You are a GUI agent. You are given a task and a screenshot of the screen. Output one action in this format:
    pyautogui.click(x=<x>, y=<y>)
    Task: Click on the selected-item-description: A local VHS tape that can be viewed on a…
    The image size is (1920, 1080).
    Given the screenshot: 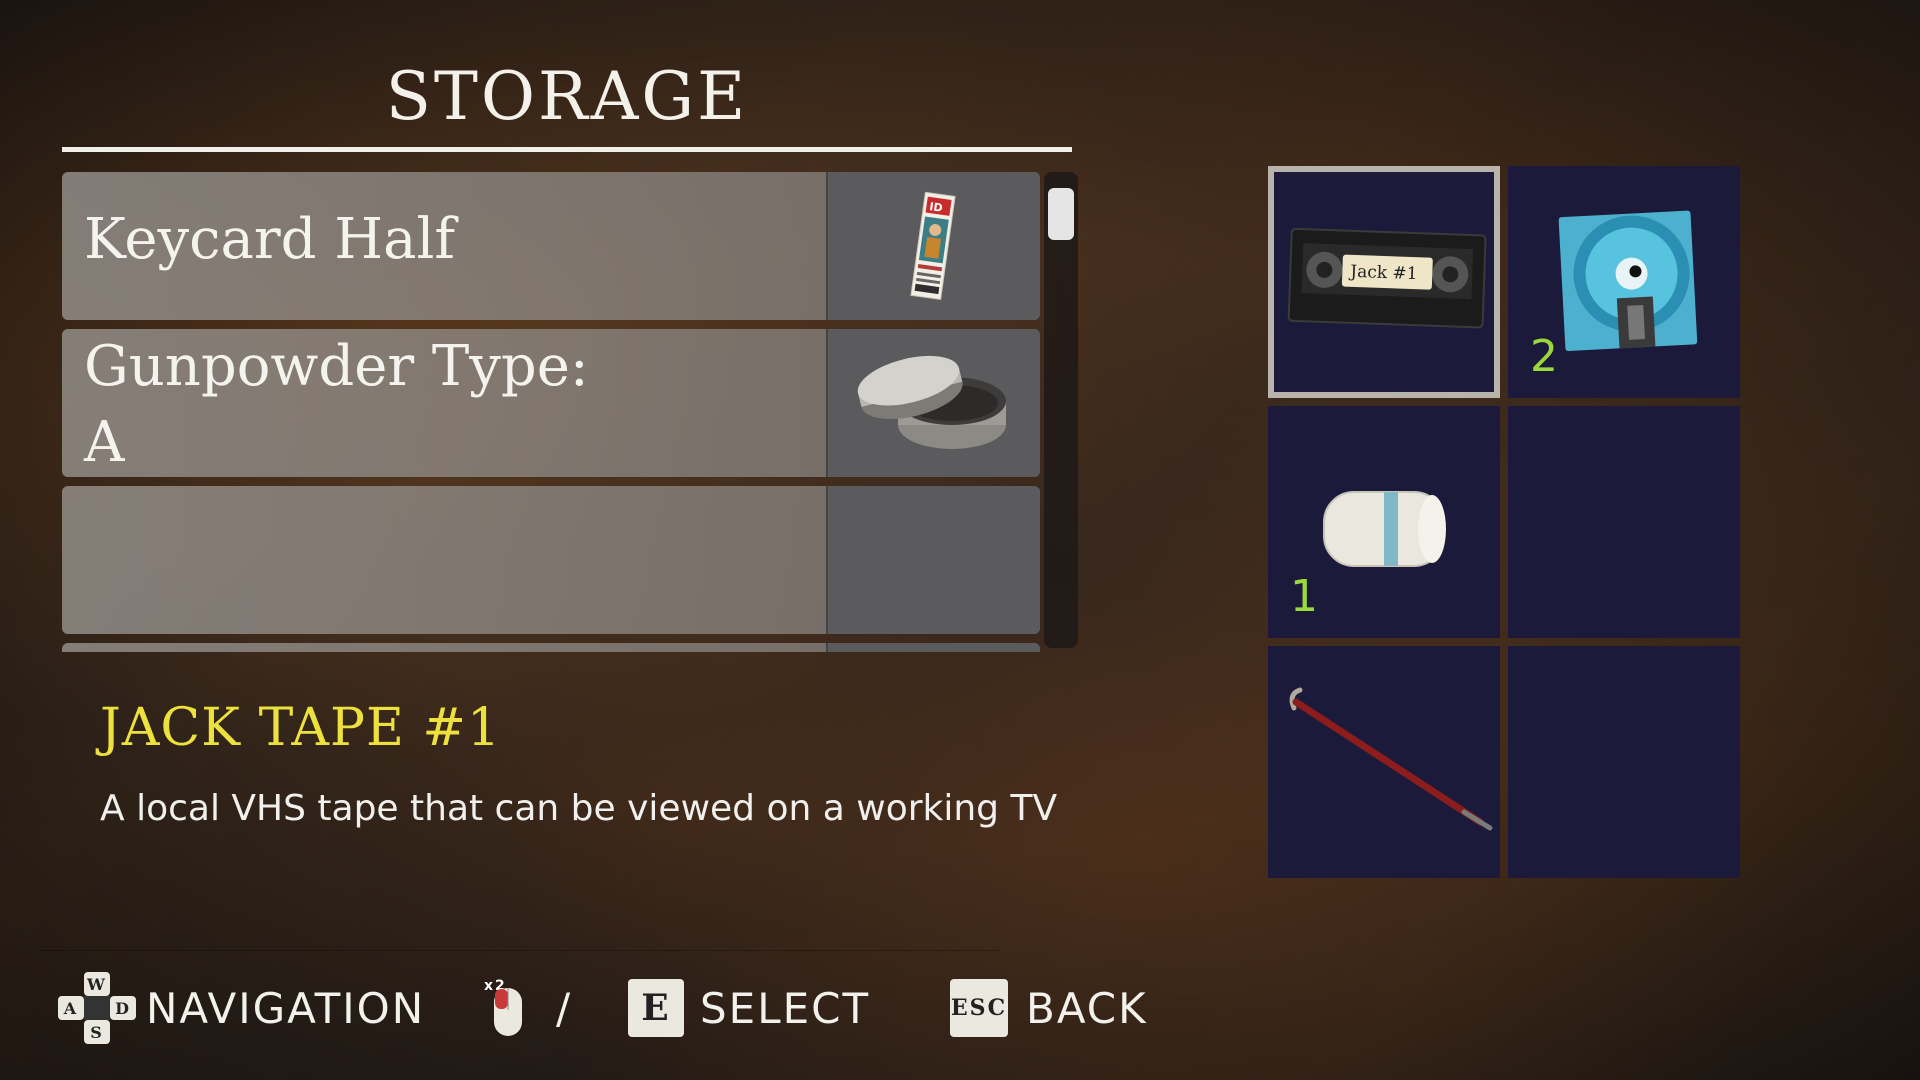 What is the action you would take?
    pyautogui.click(x=579, y=808)
    